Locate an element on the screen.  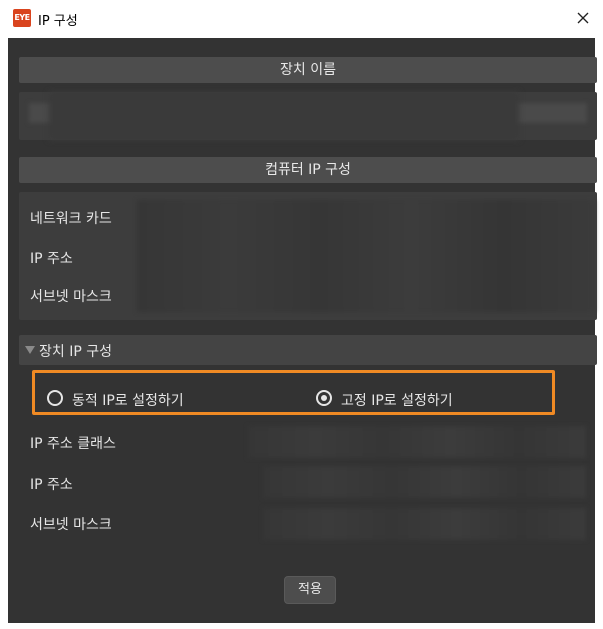
close-icon is located at coordinates (583, 18).